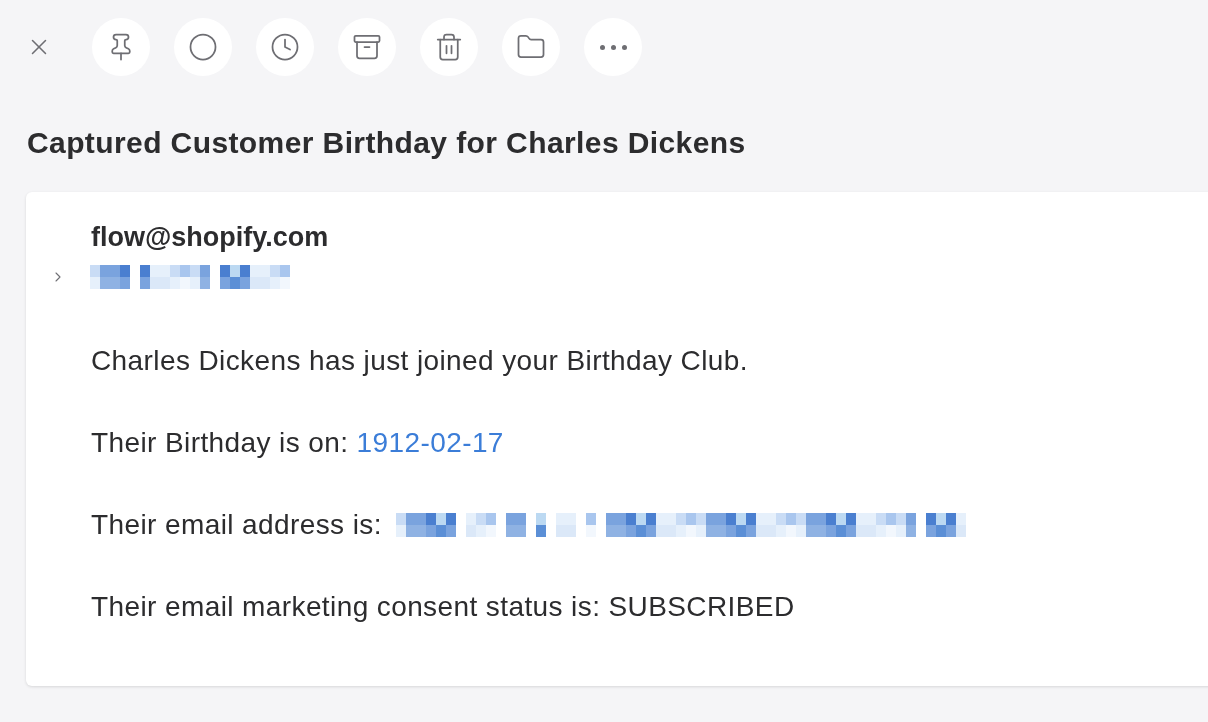  What do you see at coordinates (430, 442) in the screenshot?
I see `date-link: 1912-02-17` at bounding box center [430, 442].